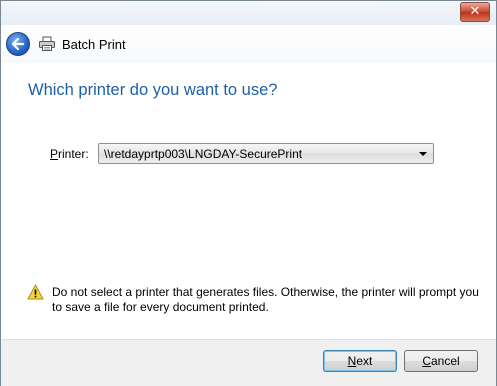 This screenshot has height=386, width=497. I want to click on next-button: Next, so click(360, 361).